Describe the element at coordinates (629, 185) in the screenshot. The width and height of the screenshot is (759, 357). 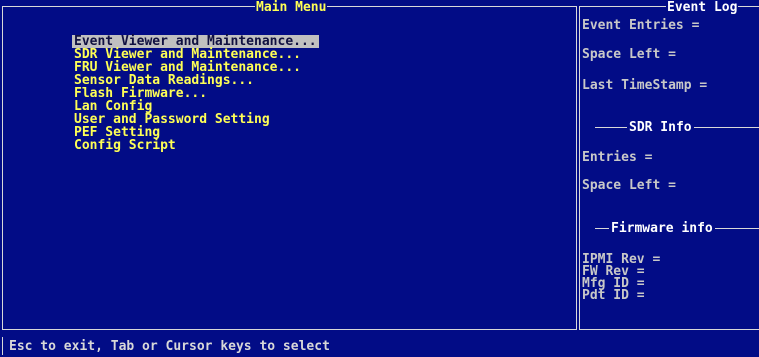
I see `sdr-space-left-label: Space Left =` at that location.